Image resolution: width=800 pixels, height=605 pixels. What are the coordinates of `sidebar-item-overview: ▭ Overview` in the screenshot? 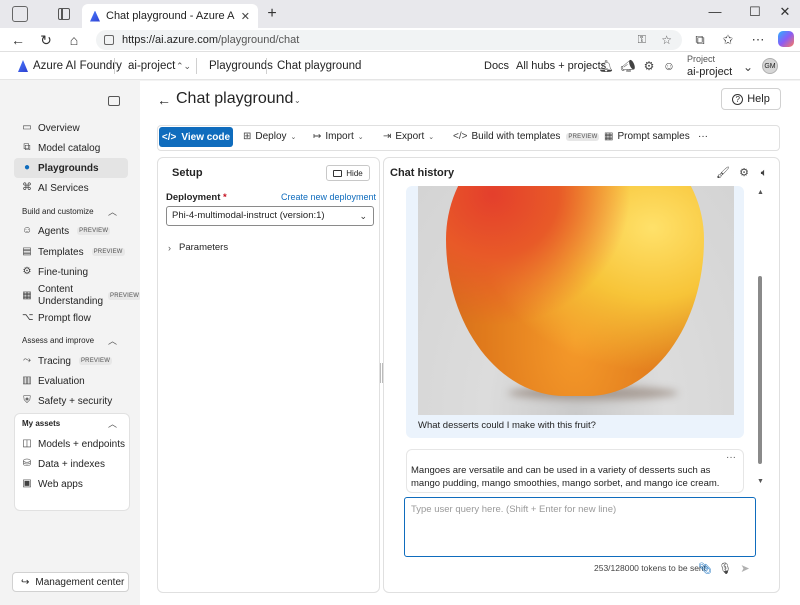 It's located at (71, 128).